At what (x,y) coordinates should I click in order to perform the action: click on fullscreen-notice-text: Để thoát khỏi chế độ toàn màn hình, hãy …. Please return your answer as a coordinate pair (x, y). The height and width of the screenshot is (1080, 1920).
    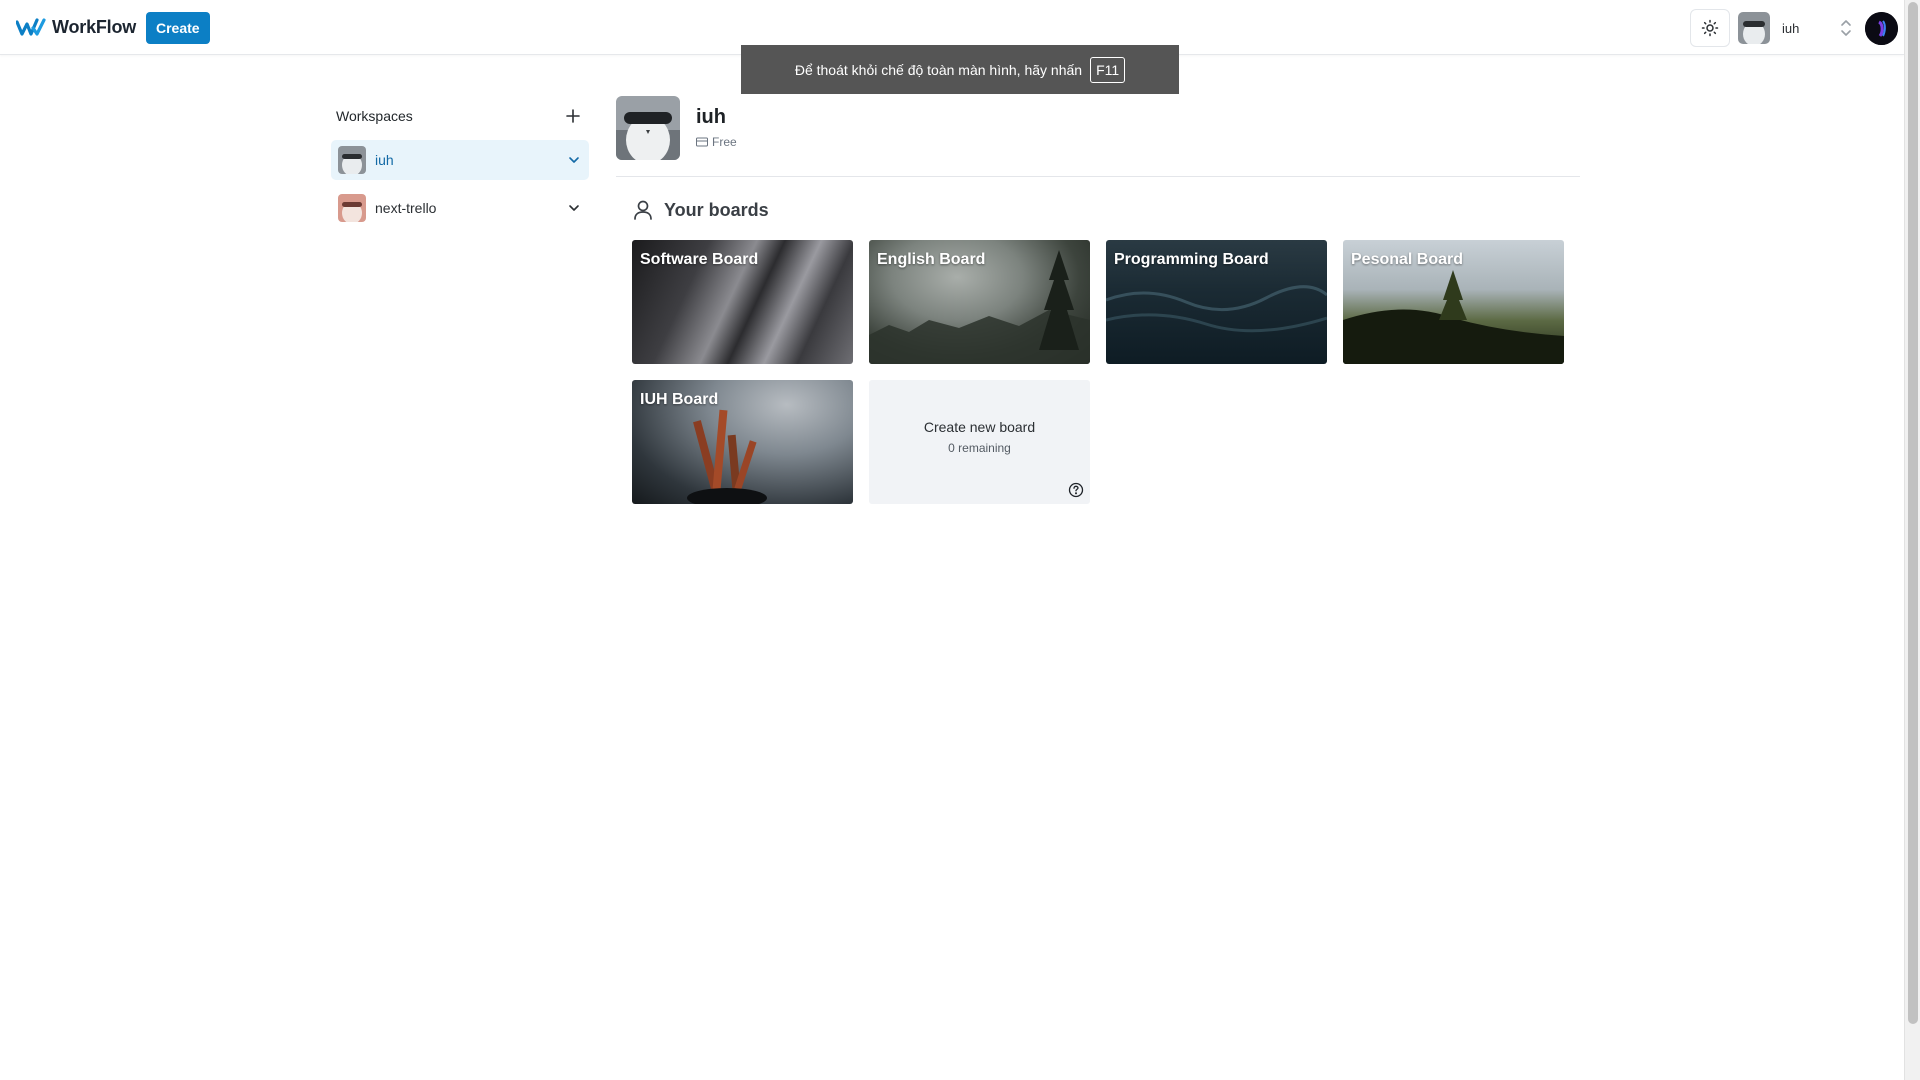
    Looking at the image, I should click on (938, 69).